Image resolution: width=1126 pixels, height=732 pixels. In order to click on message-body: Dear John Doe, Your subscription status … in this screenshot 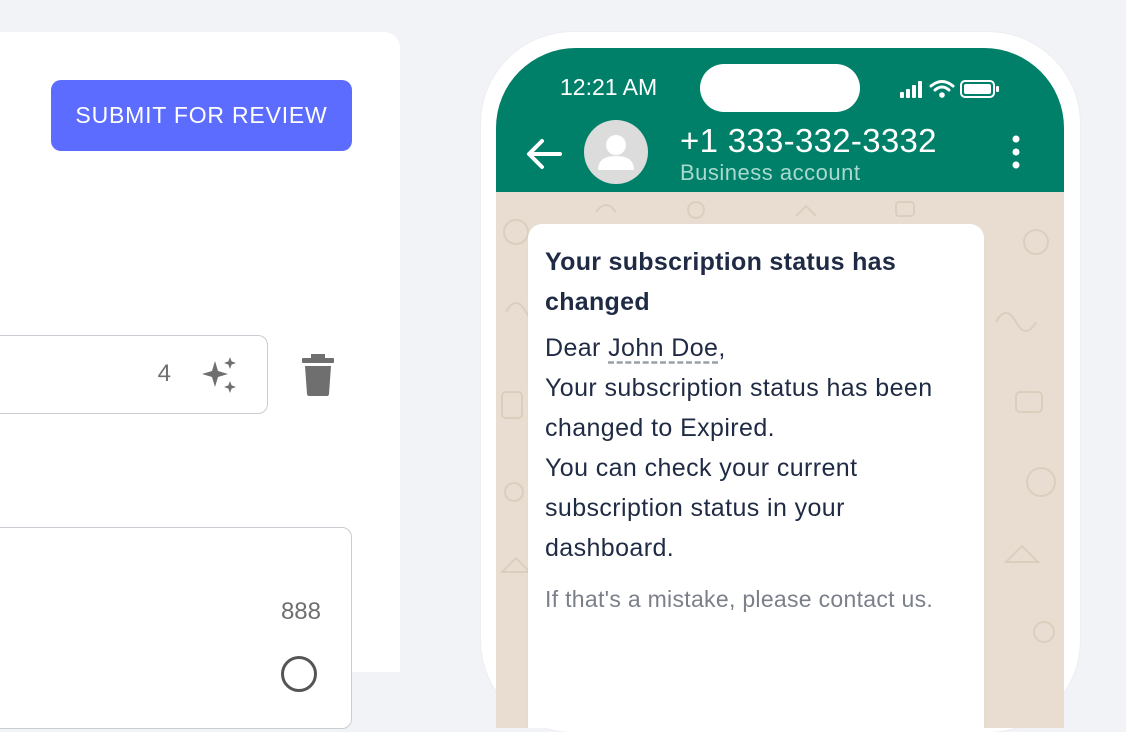, I will do `click(755, 448)`.